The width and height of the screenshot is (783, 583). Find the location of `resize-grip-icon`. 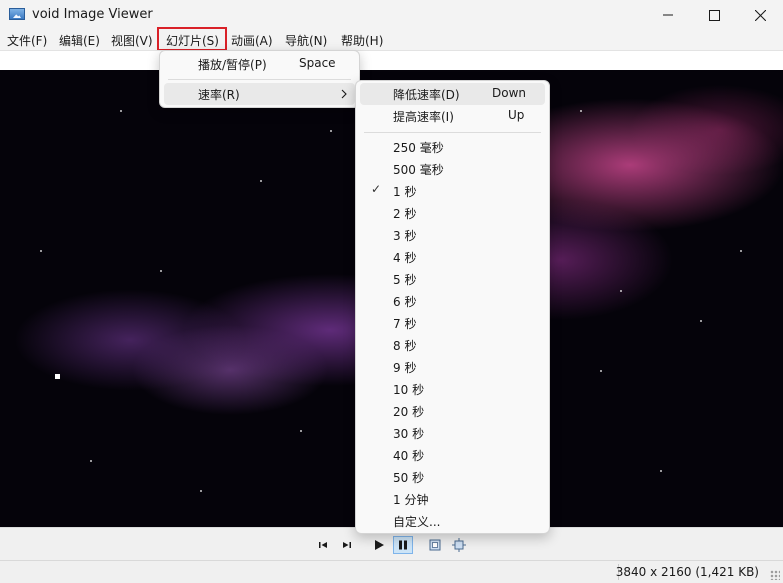

resize-grip-icon is located at coordinates (775, 575).